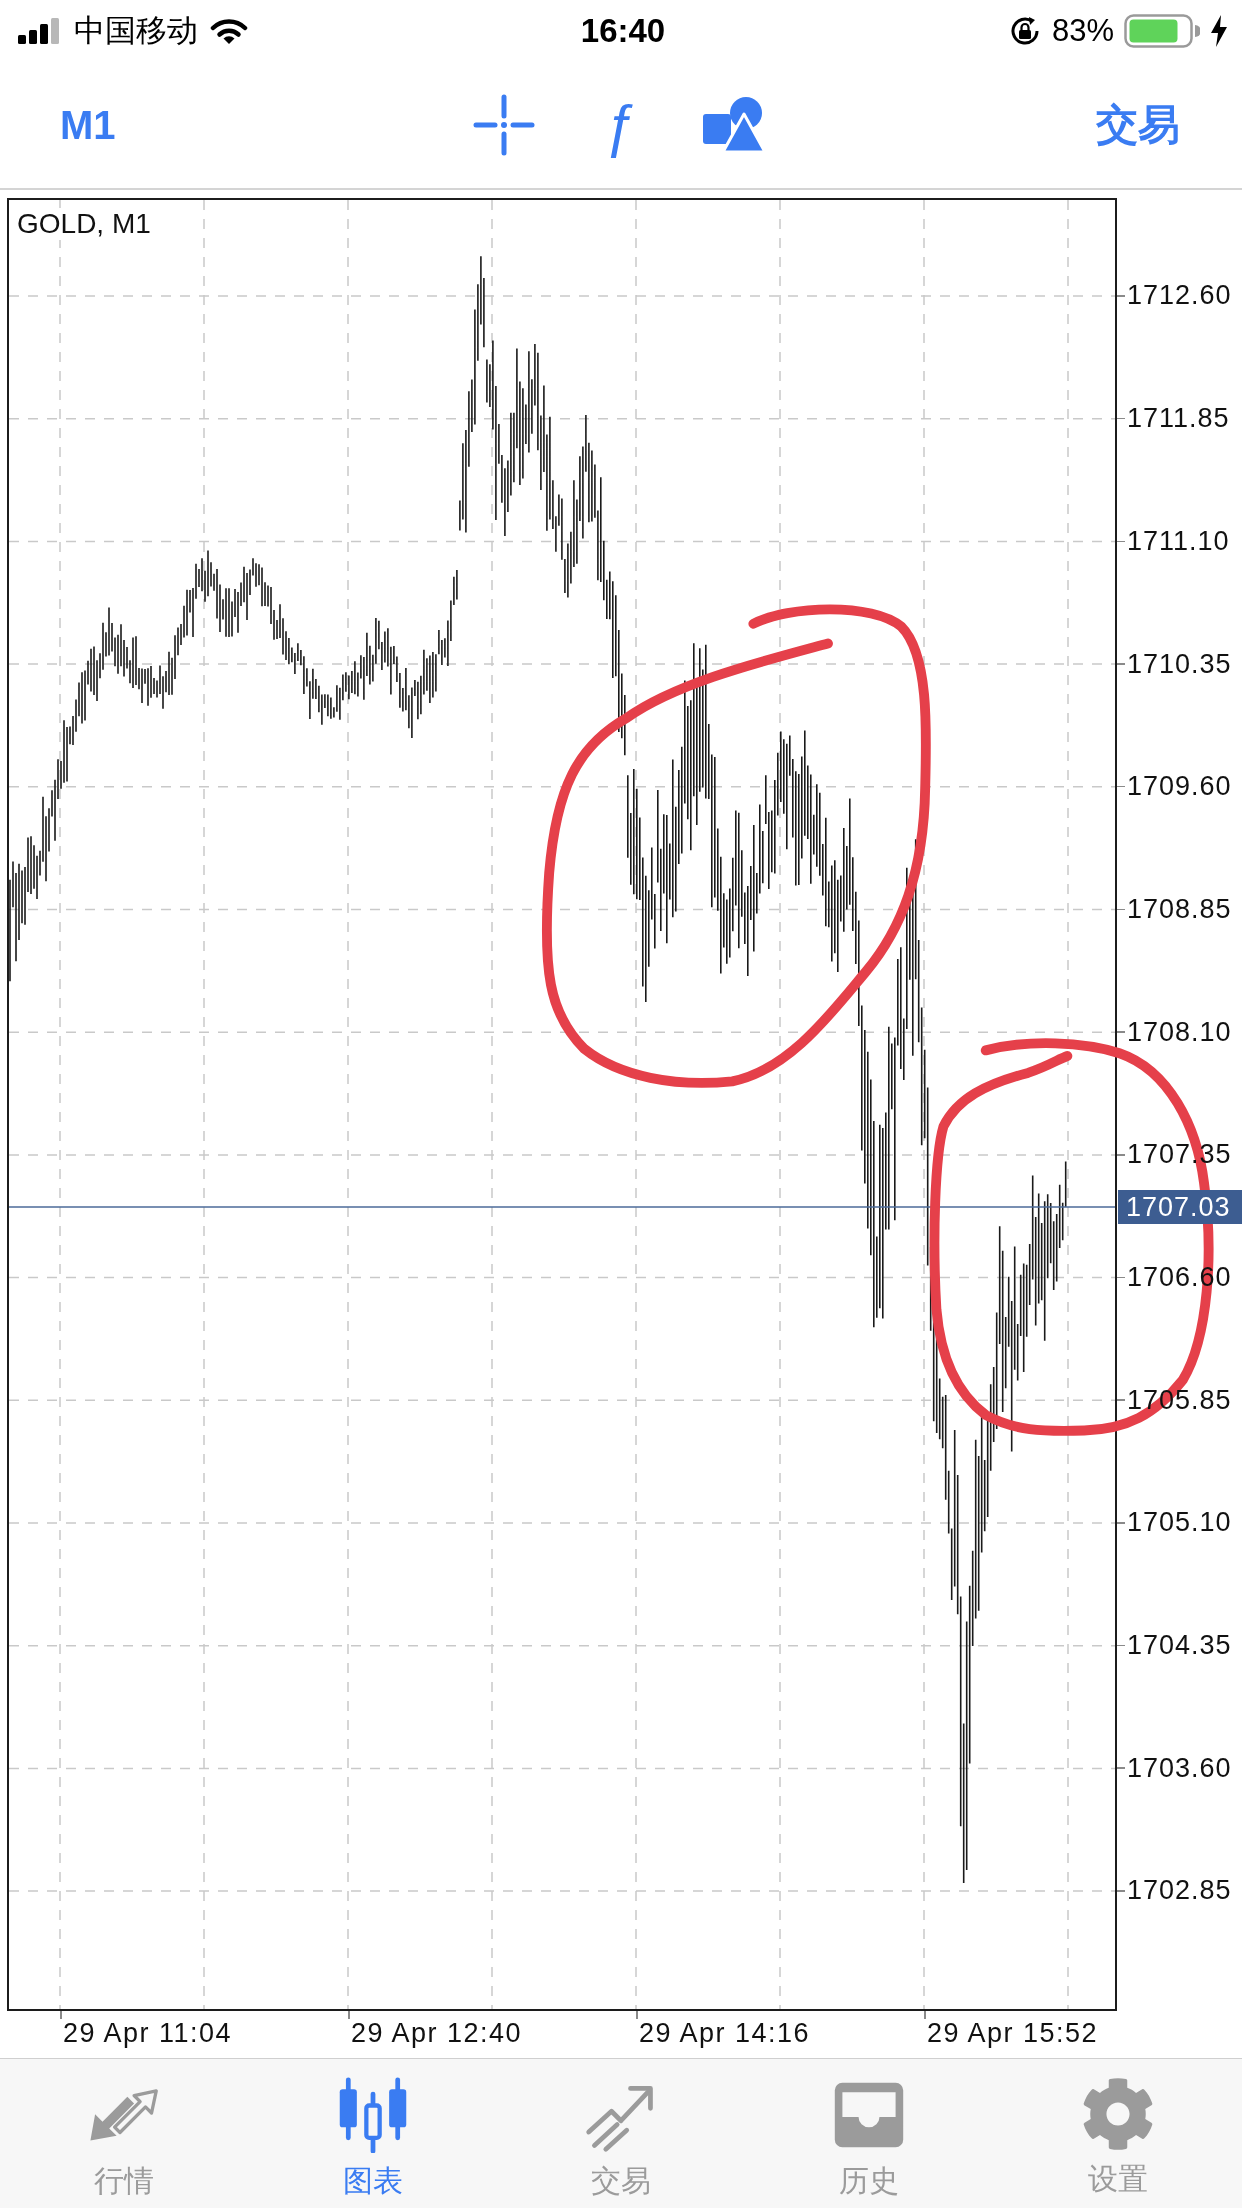 The width and height of the screenshot is (1242, 2208). I want to click on battery-percentage: 83%, so click(1082, 31).